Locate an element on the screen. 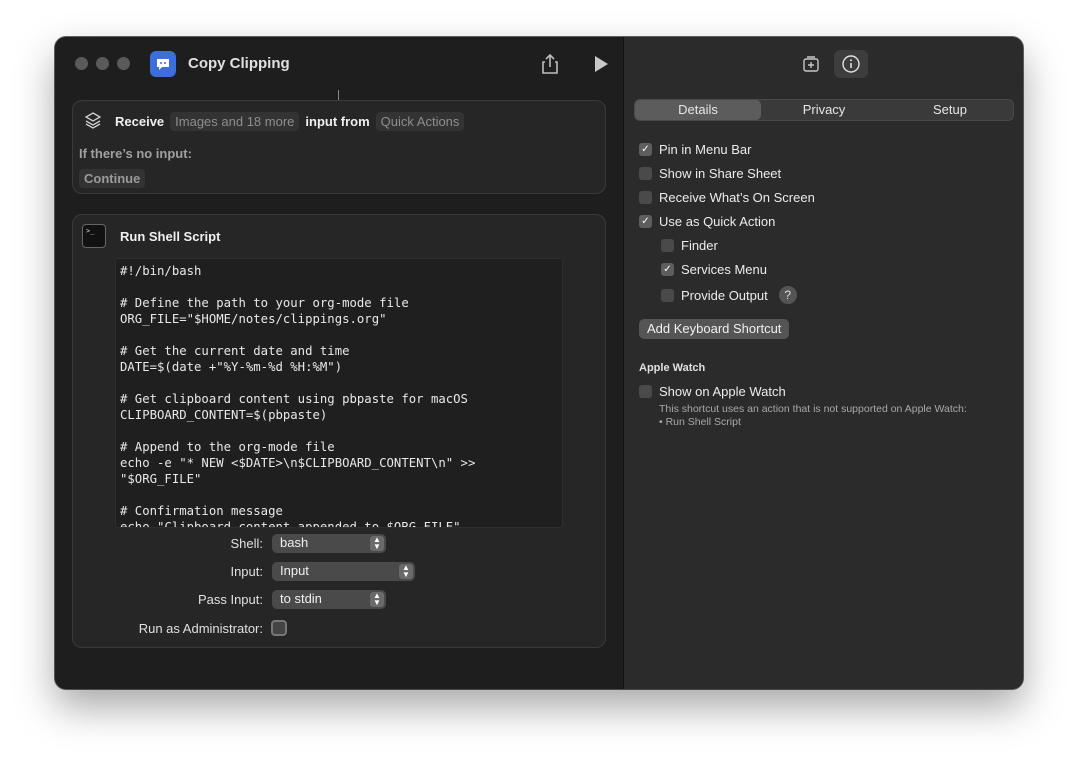 This screenshot has height=763, width=1079. option-label: Finder is located at coordinates (699, 245).